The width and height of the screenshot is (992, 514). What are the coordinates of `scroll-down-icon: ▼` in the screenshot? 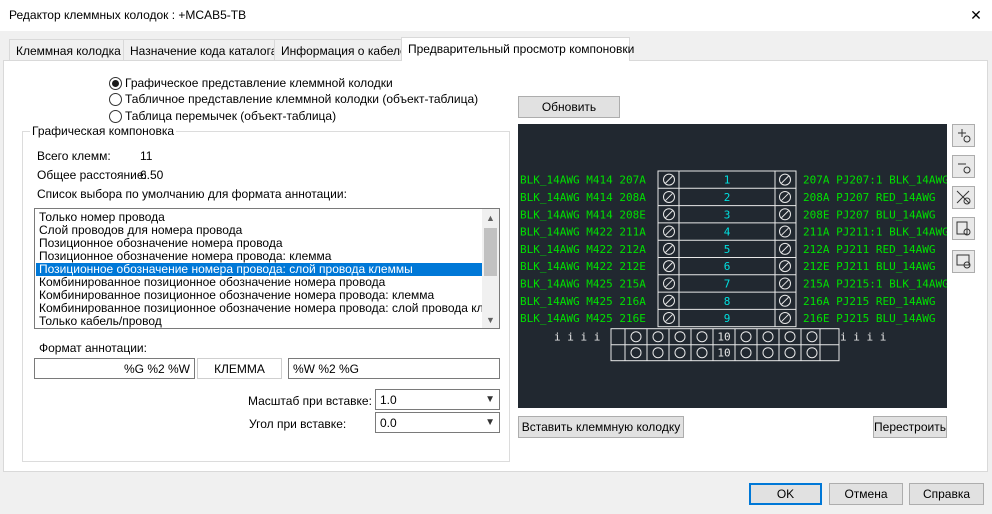 It's located at (490, 319).